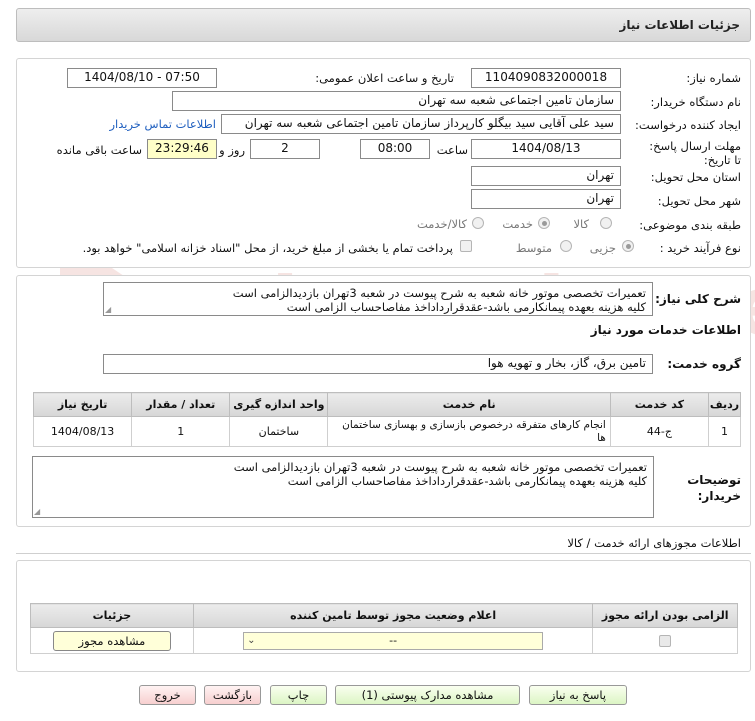  I want to click on deadline-date-field: 1404/08/13, so click(546, 149).